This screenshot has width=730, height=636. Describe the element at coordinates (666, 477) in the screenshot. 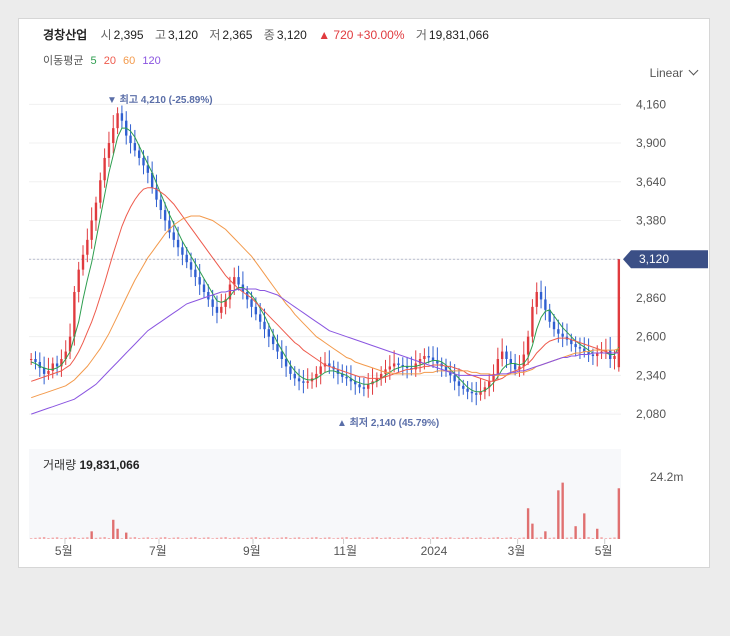

I see `volume-axis-label: 24.2m` at that location.